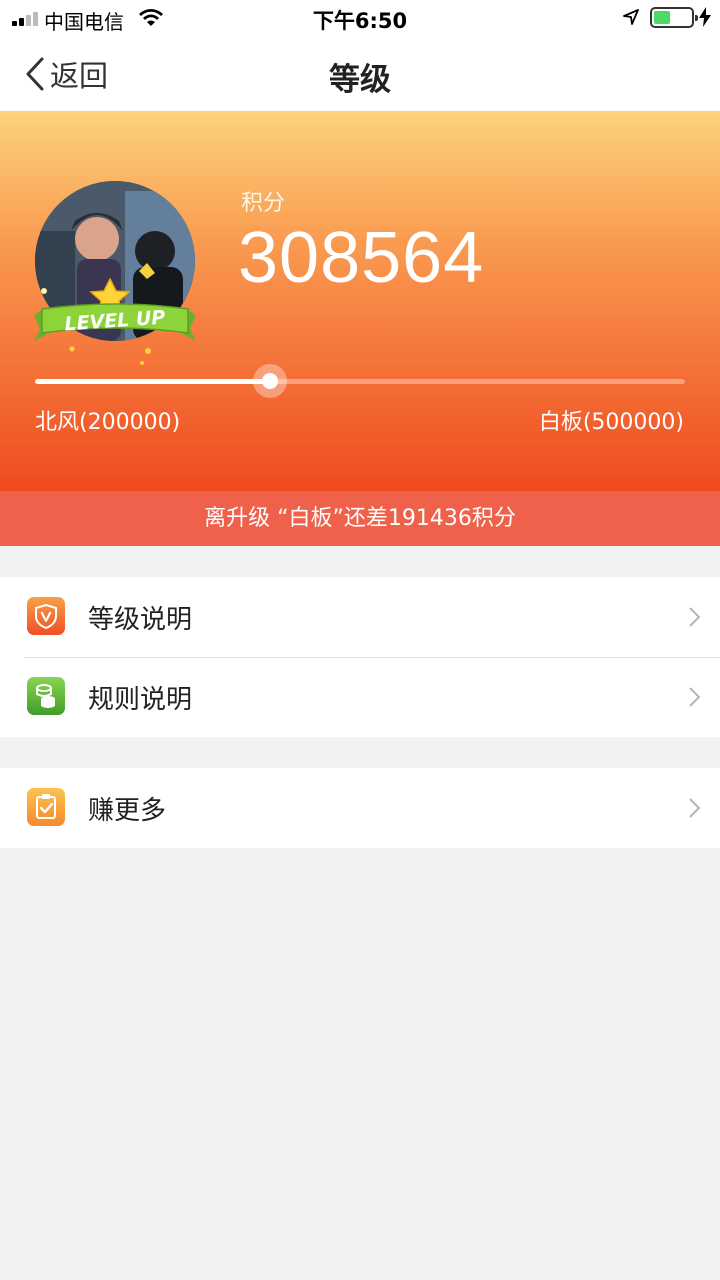 The width and height of the screenshot is (720, 1280). What do you see at coordinates (360, 518) in the screenshot?
I see `upgrade-hint: 离升级 “白板”还差191436积分` at bounding box center [360, 518].